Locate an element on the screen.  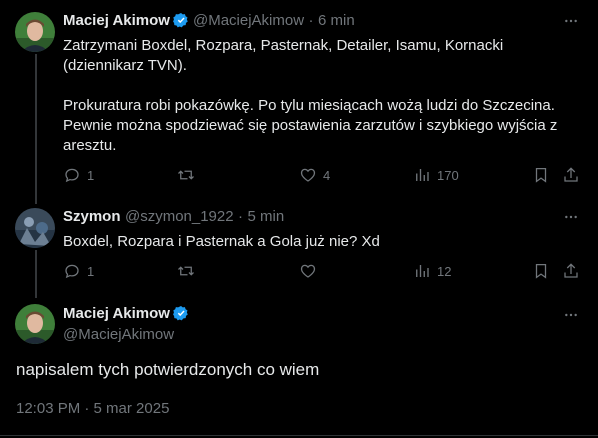
like-button: 4 is located at coordinates (314, 175).